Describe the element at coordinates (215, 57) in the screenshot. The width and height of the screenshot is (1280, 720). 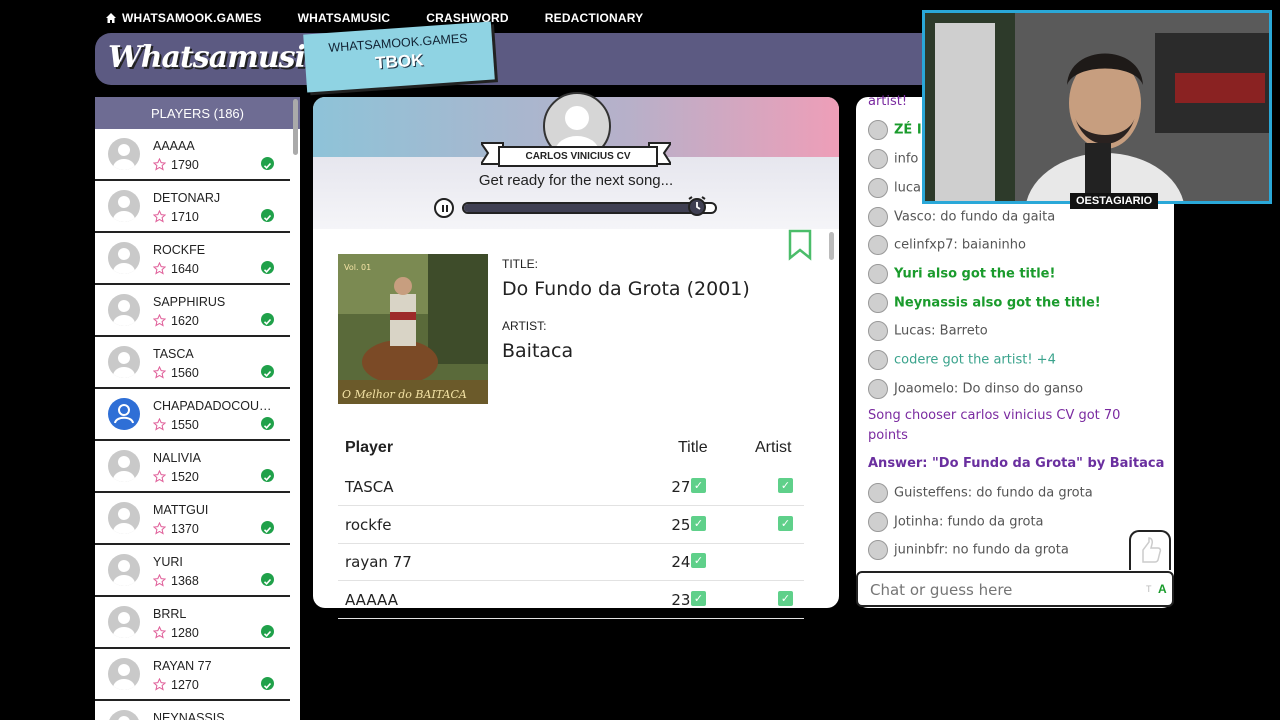
I see `site-logo: Whatsamusic` at that location.